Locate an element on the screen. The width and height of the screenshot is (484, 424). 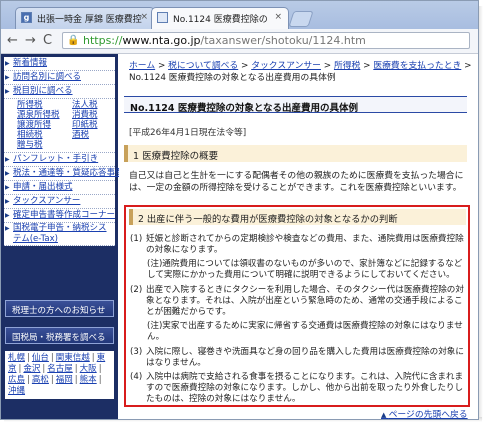
tab-active: No.1124 医療費控除の × is located at coordinates (220, 18).